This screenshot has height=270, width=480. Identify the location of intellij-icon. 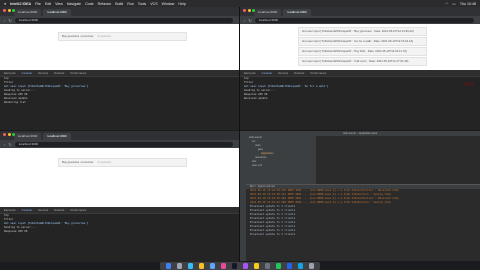
(223, 266).